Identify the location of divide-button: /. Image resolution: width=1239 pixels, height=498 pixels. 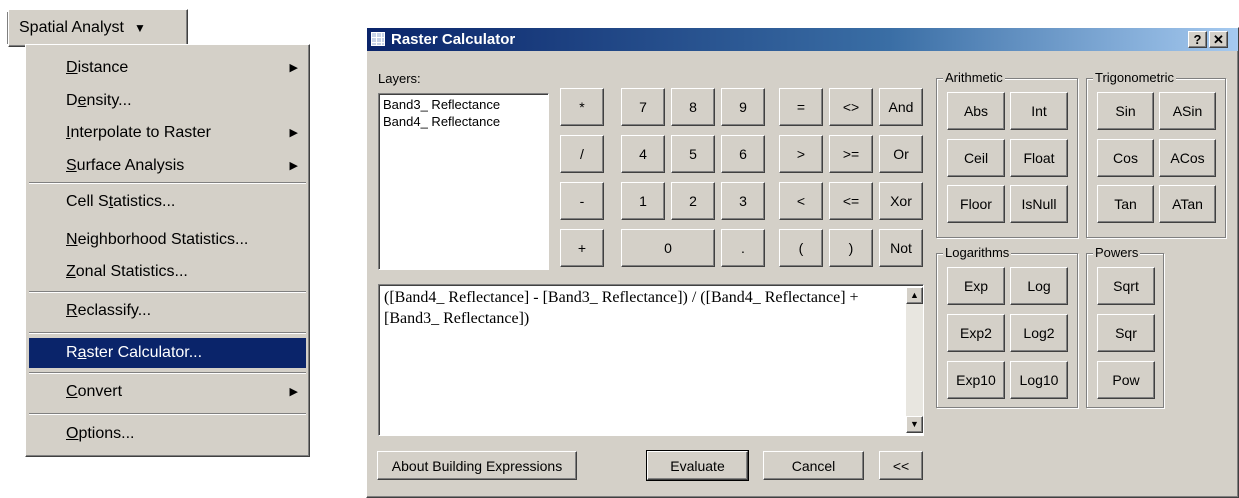
(582, 154).